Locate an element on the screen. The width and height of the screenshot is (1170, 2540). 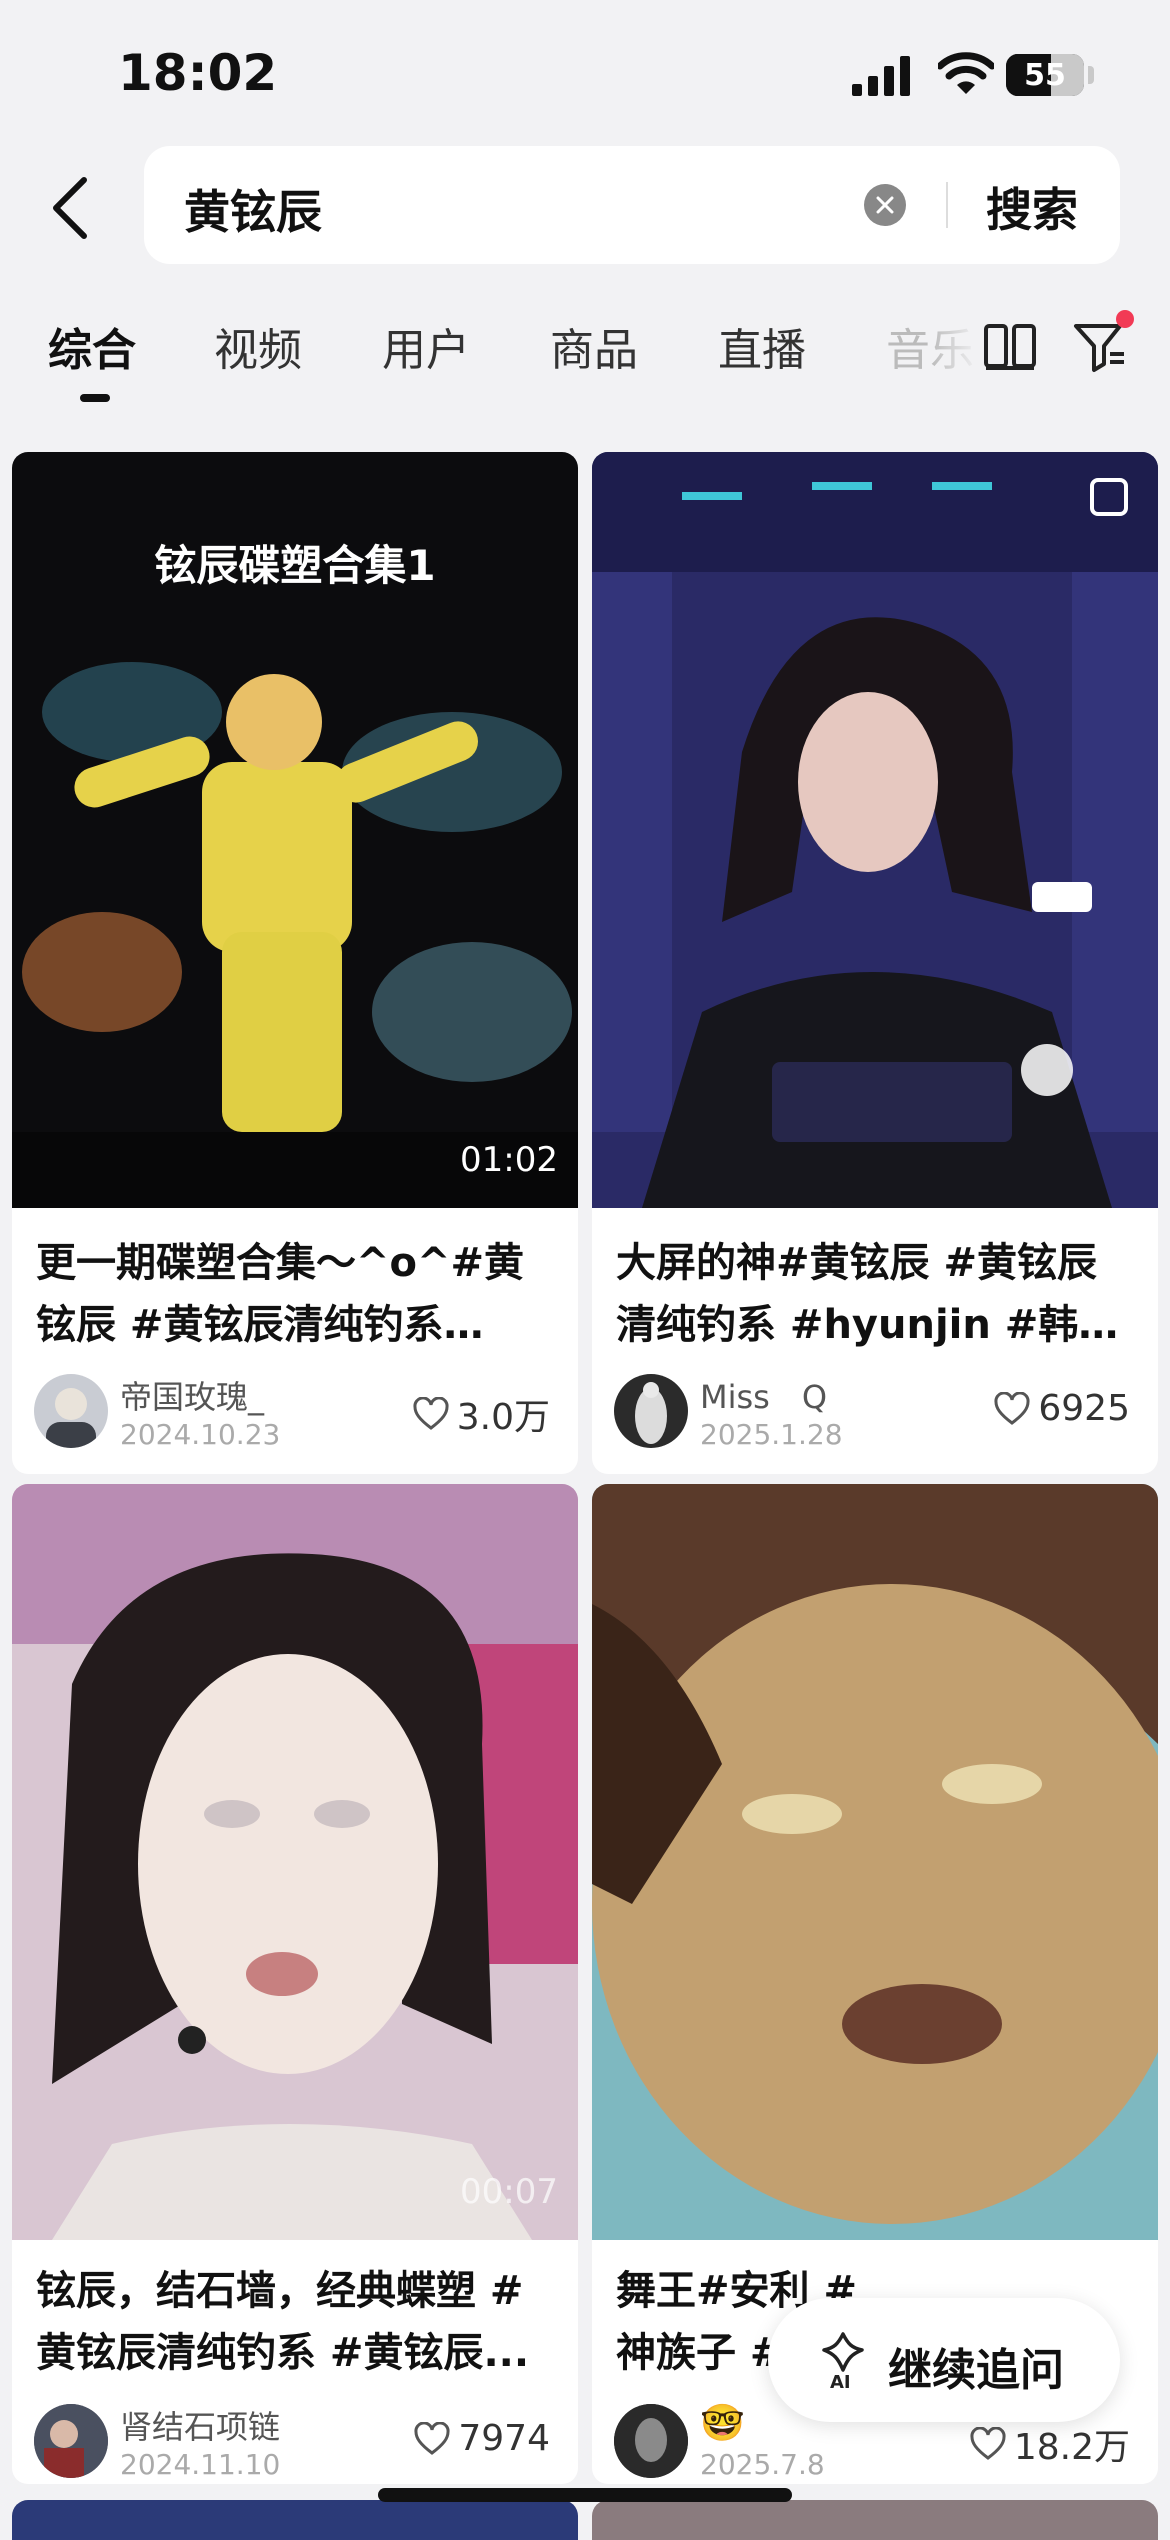
like-count: 3.0万 is located at coordinates (481, 1414).